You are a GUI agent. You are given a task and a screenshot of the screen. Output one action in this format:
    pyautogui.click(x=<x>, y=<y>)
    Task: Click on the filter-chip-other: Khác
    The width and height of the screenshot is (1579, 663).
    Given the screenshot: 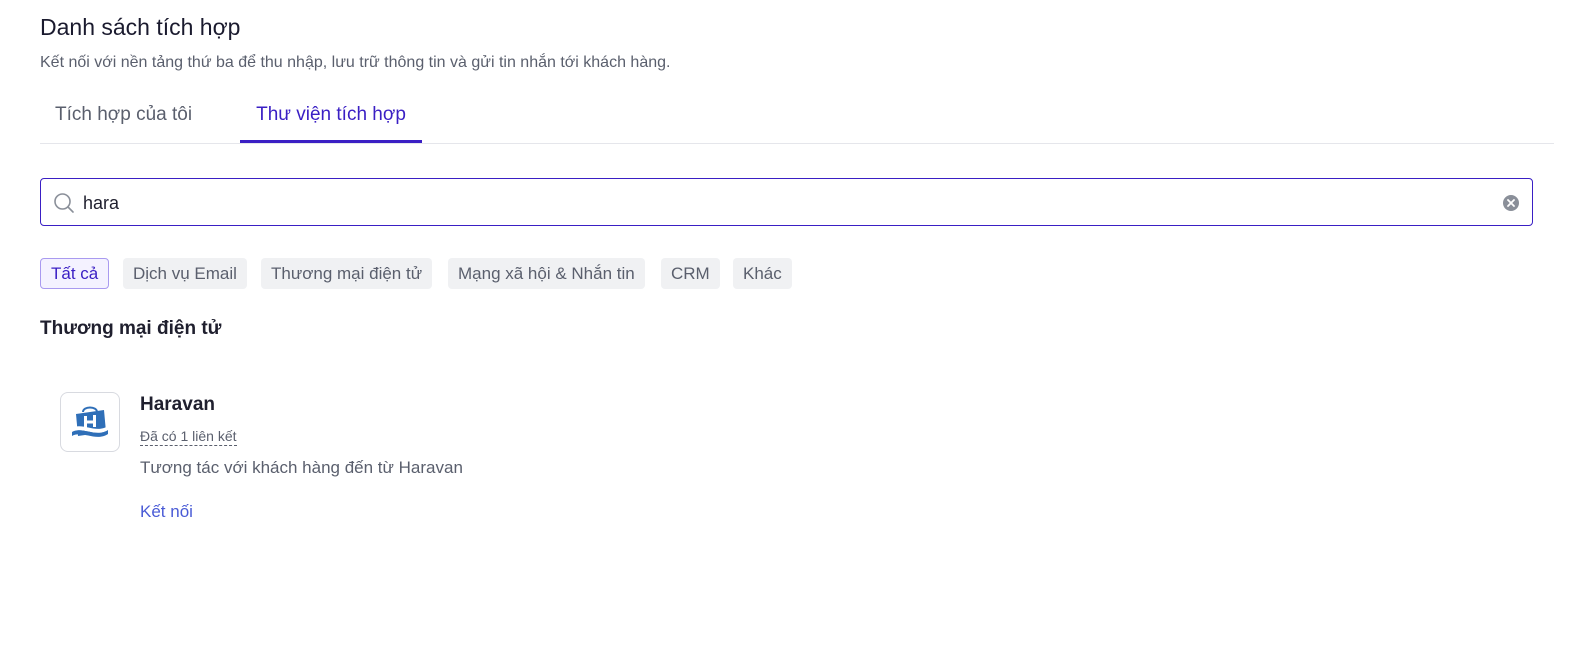 What is the action you would take?
    pyautogui.click(x=762, y=273)
    